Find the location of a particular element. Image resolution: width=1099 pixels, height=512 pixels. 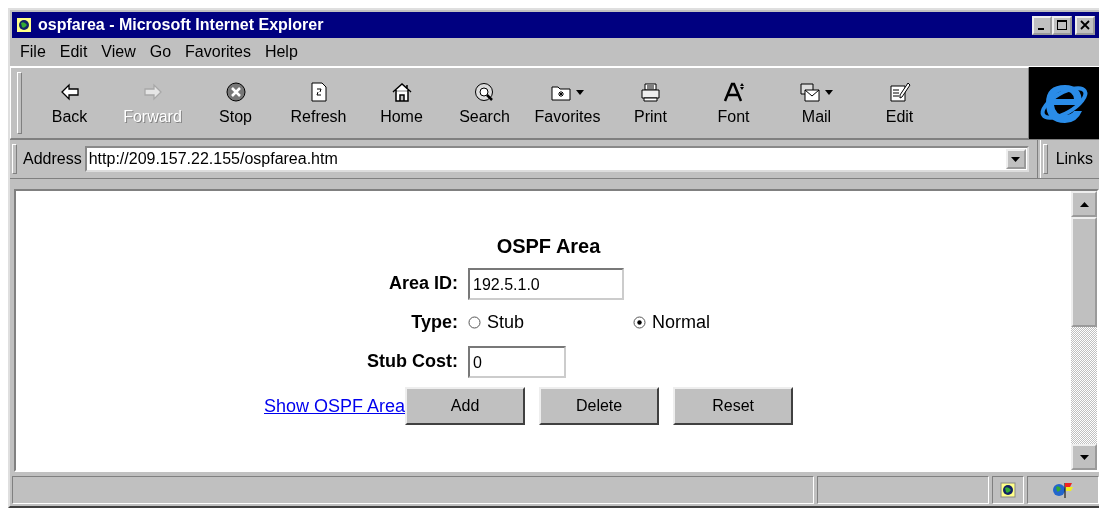

address-field: http://209.157.22.155/ospfarea.htm is located at coordinates (556, 159).